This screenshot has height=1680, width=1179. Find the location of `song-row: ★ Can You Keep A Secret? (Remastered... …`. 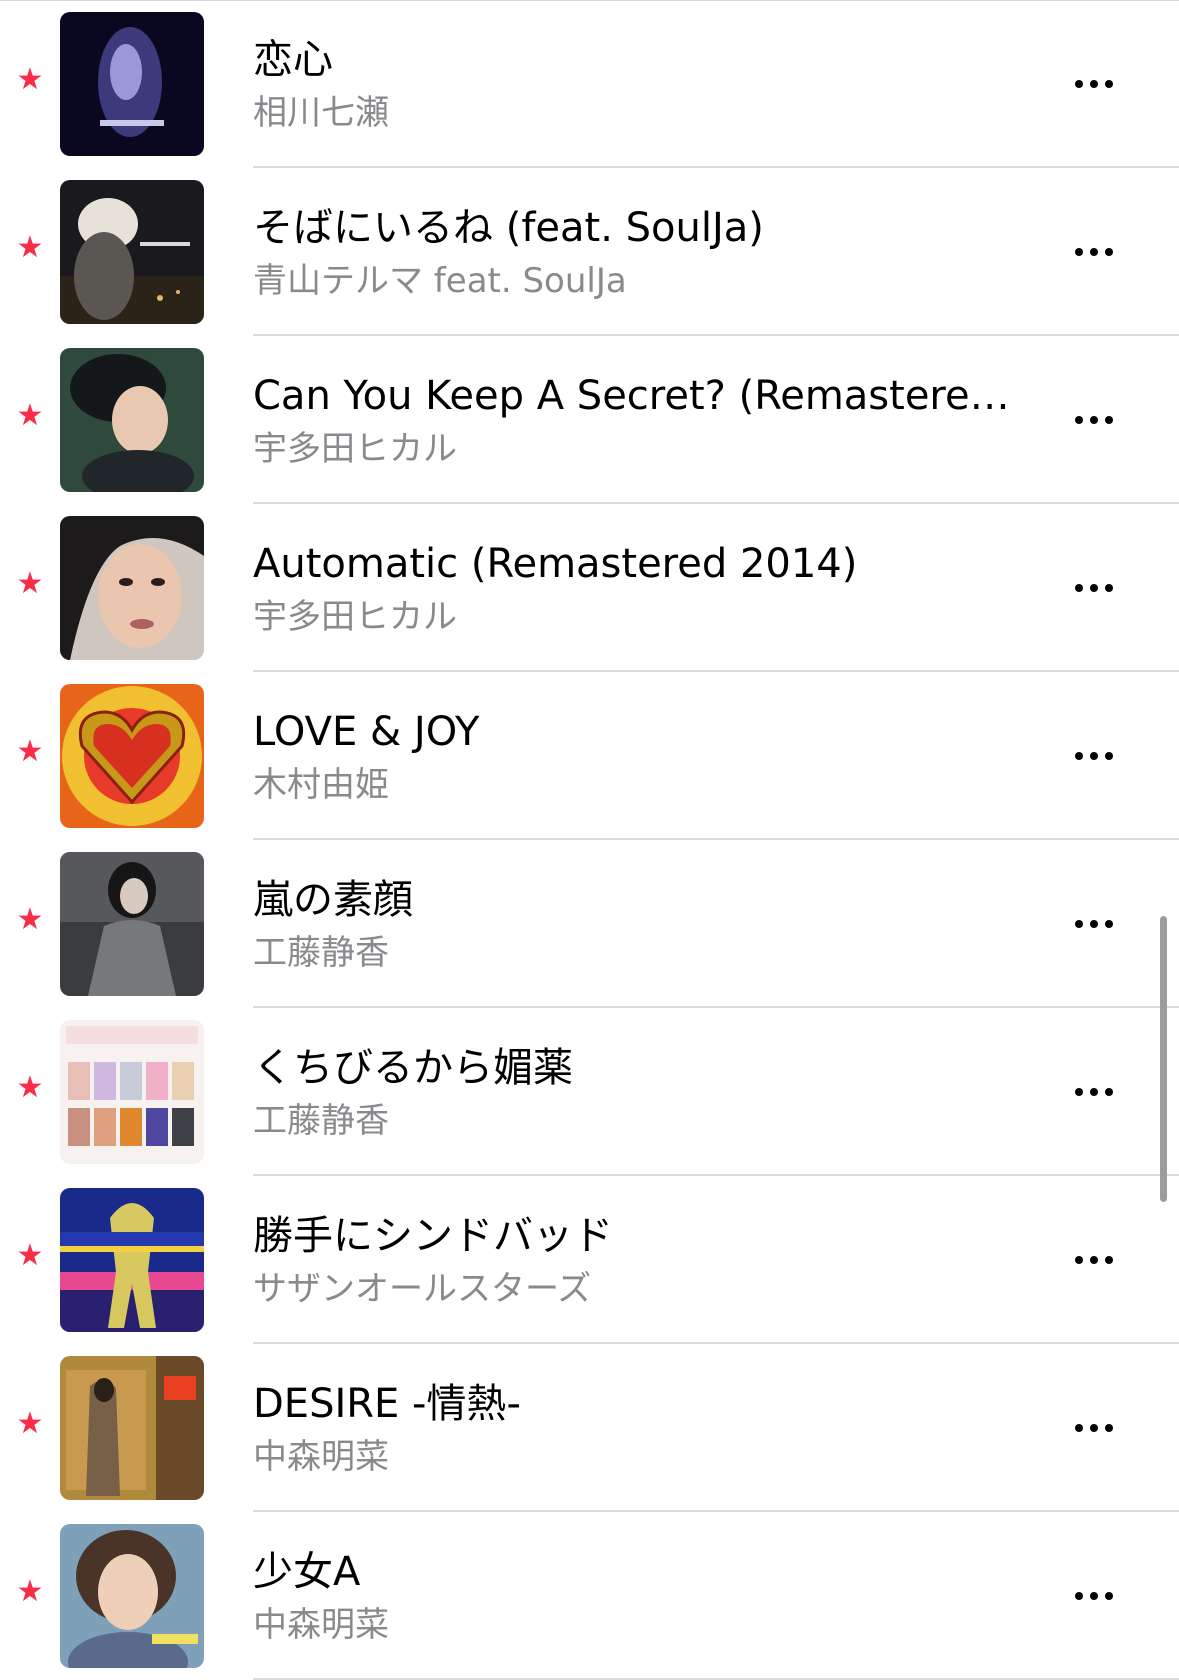

song-row: ★ Can You Keep A Secret? (Remastered... … is located at coordinates (589, 420).